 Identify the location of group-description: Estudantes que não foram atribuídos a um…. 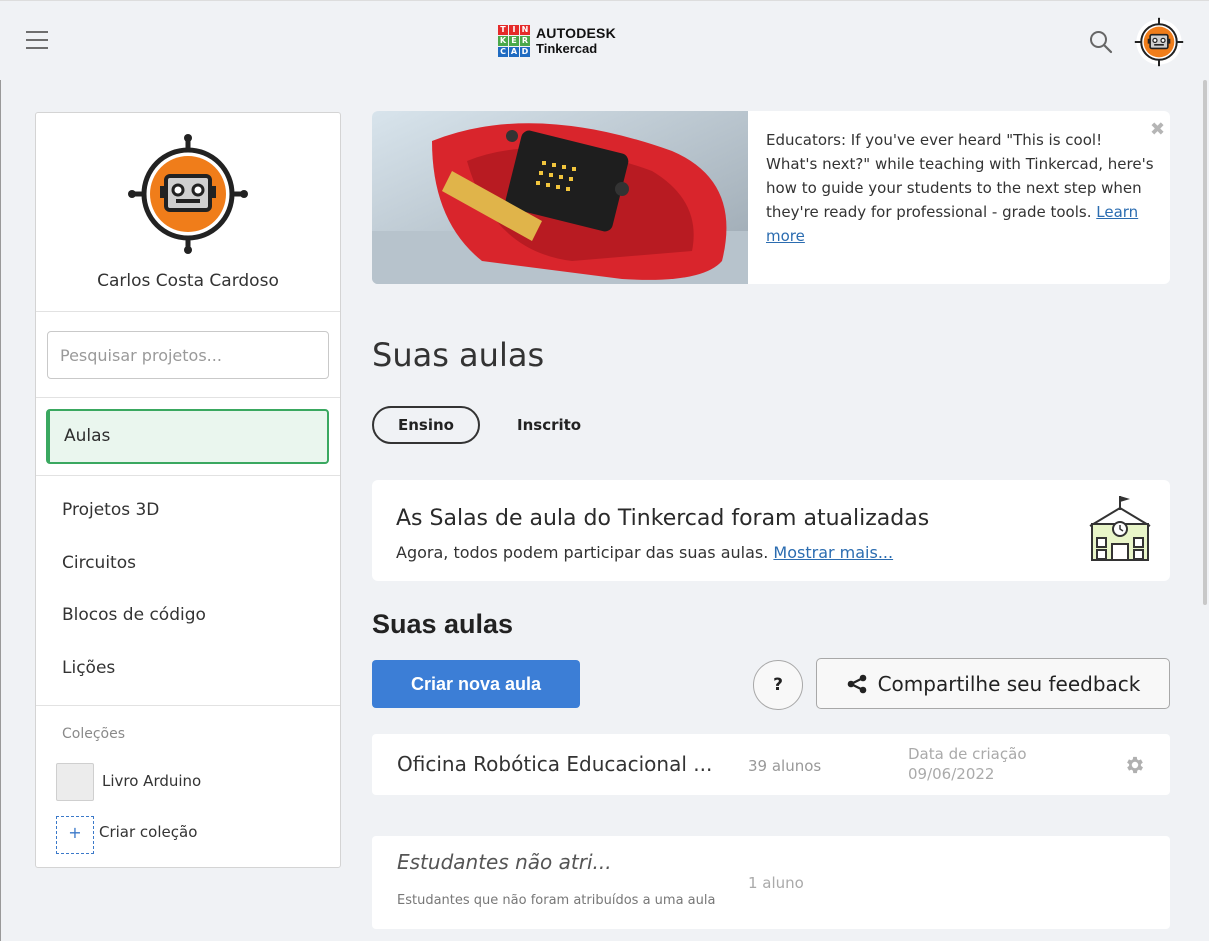
(556, 900).